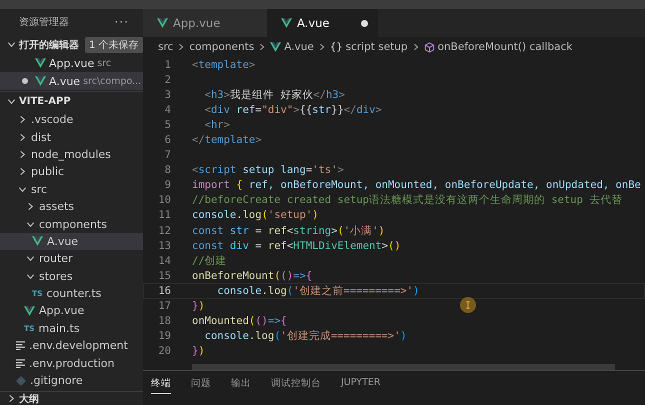  I want to click on breadcrumb-item: {} script setup, so click(369, 47).